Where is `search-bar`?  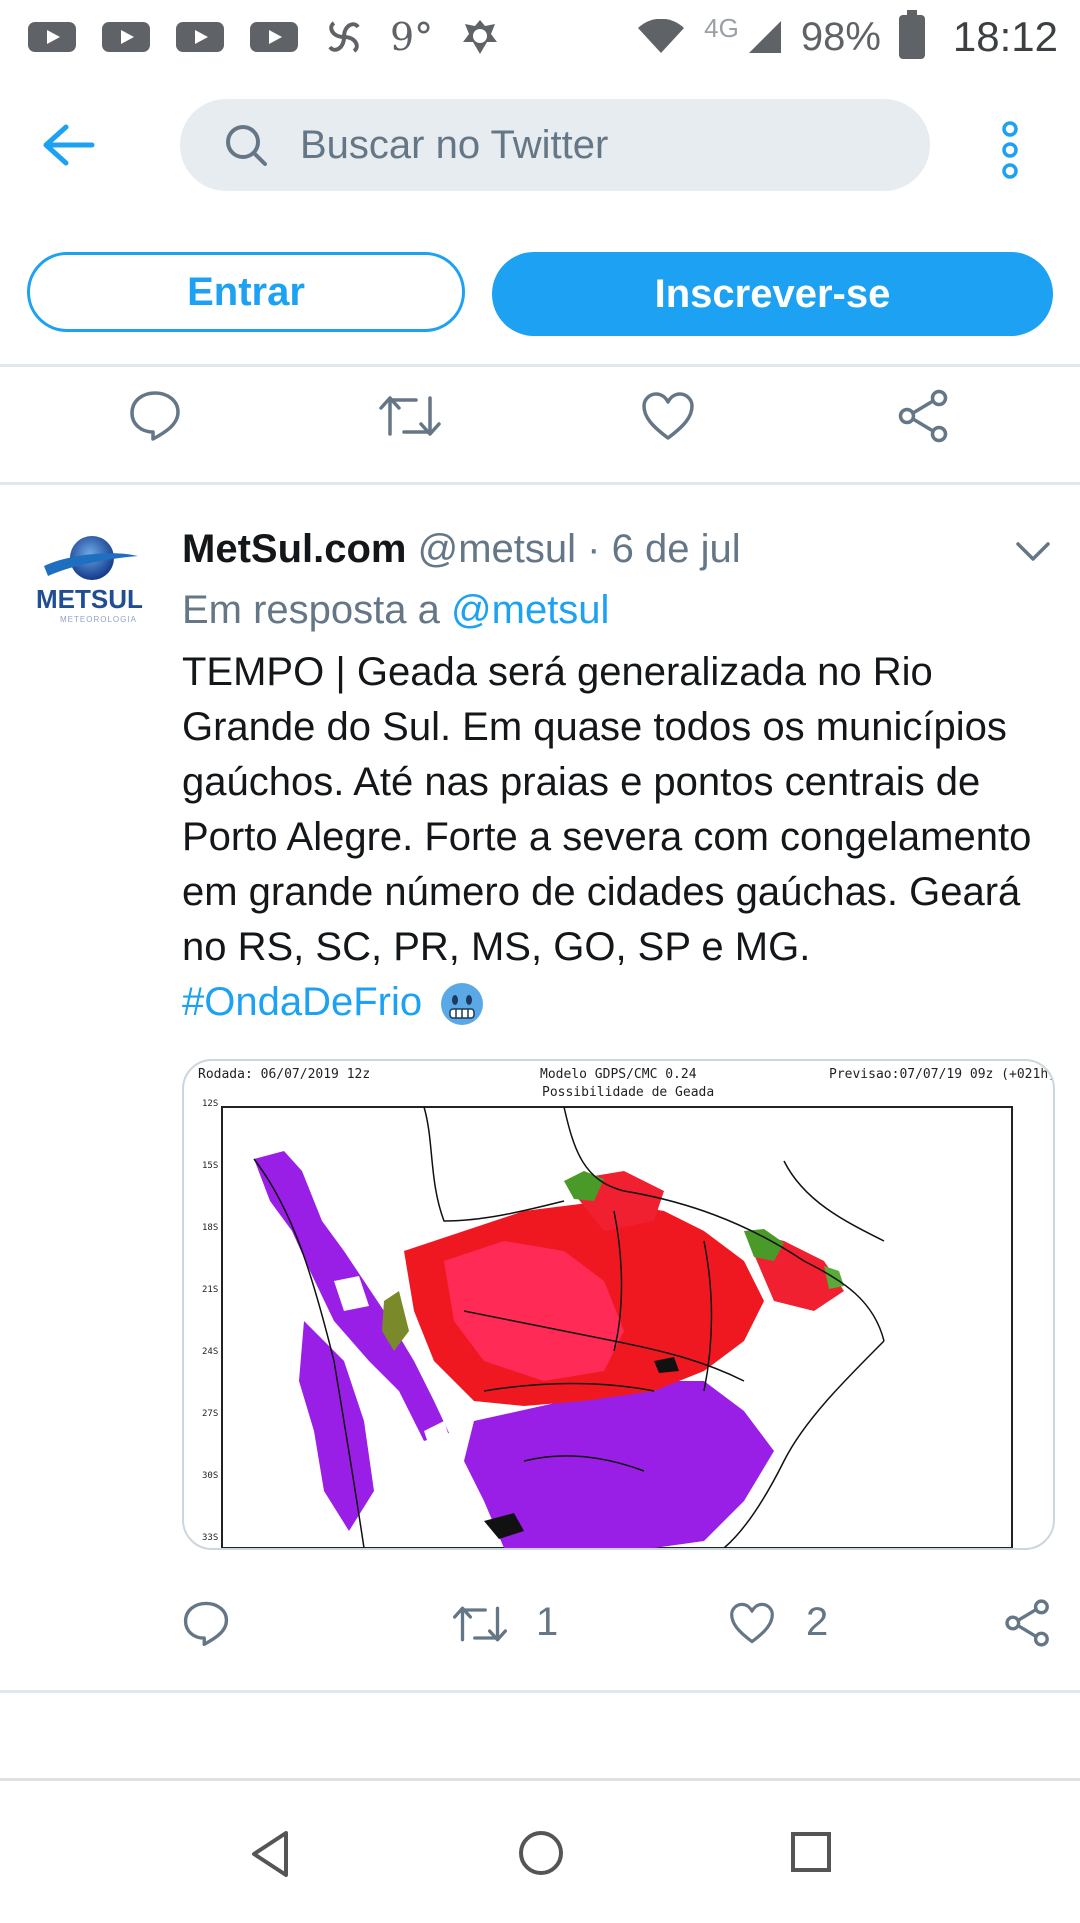 search-bar is located at coordinates (555, 145).